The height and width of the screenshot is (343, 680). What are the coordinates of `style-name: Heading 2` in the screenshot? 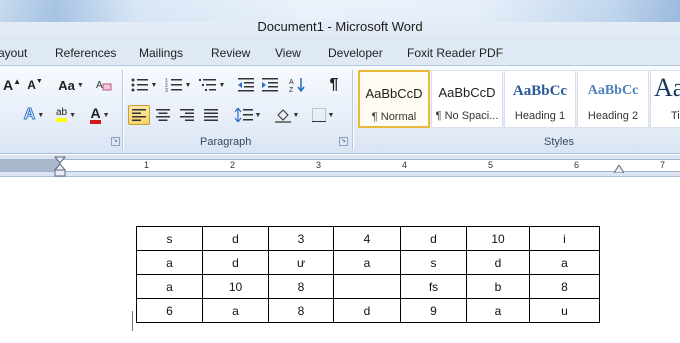 It's located at (613, 116).